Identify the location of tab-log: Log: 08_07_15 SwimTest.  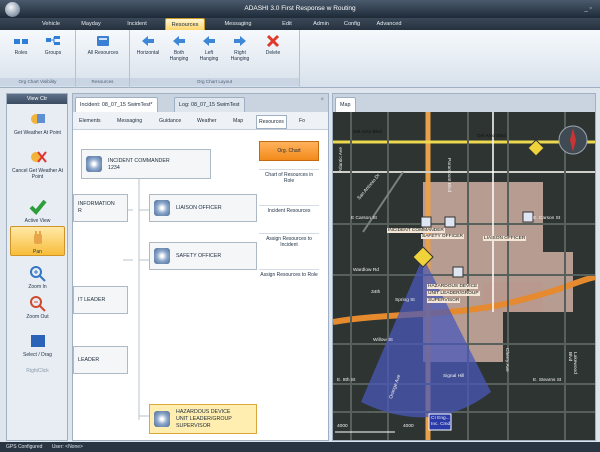
(209, 104).